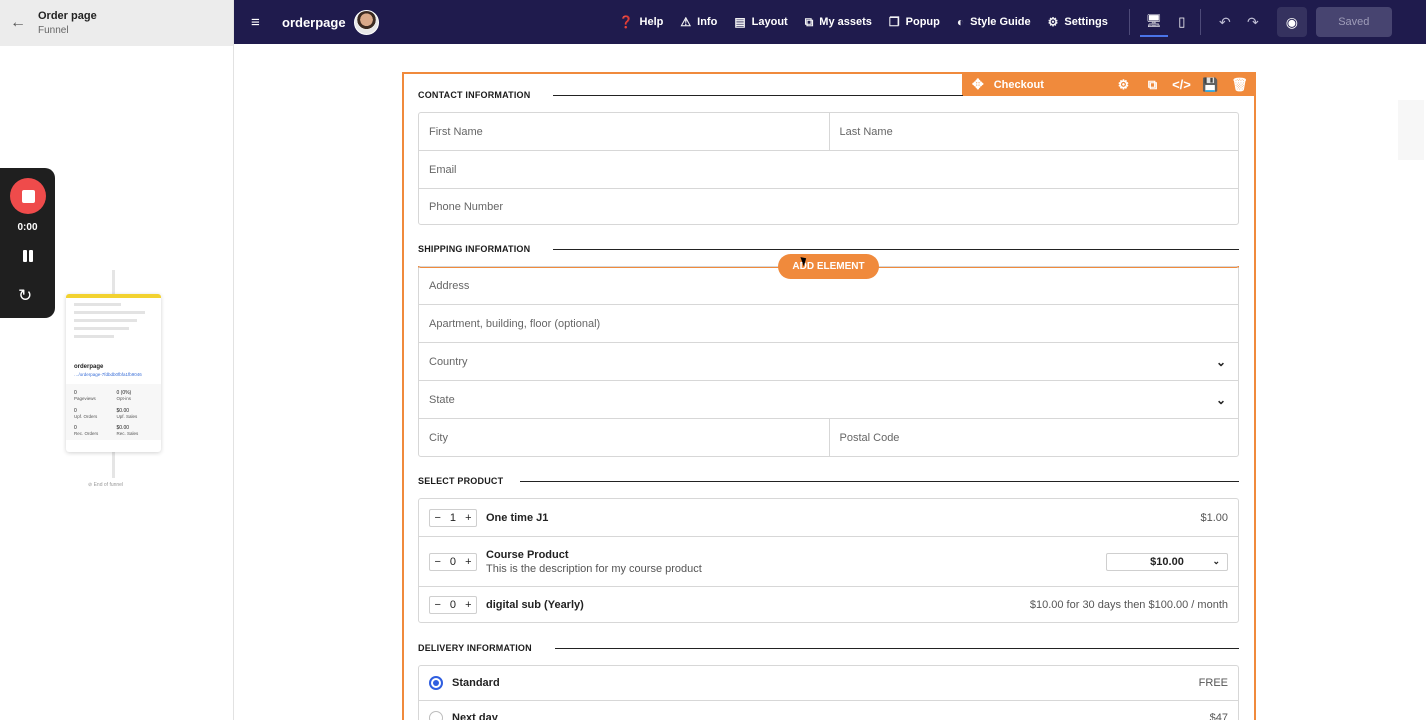 Image resolution: width=1426 pixels, height=720 pixels. What do you see at coordinates (53, 30) in the screenshot?
I see `page-subtitle: Funnel` at bounding box center [53, 30].